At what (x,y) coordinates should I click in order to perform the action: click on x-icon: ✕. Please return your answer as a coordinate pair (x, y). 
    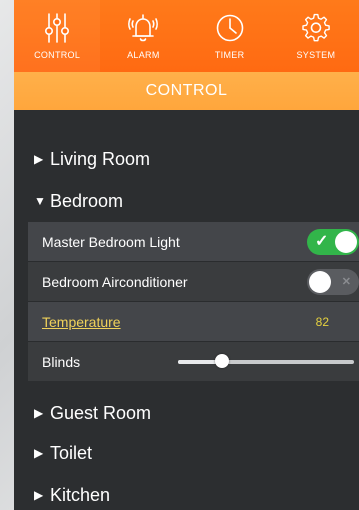
    Looking at the image, I should click on (346, 282).